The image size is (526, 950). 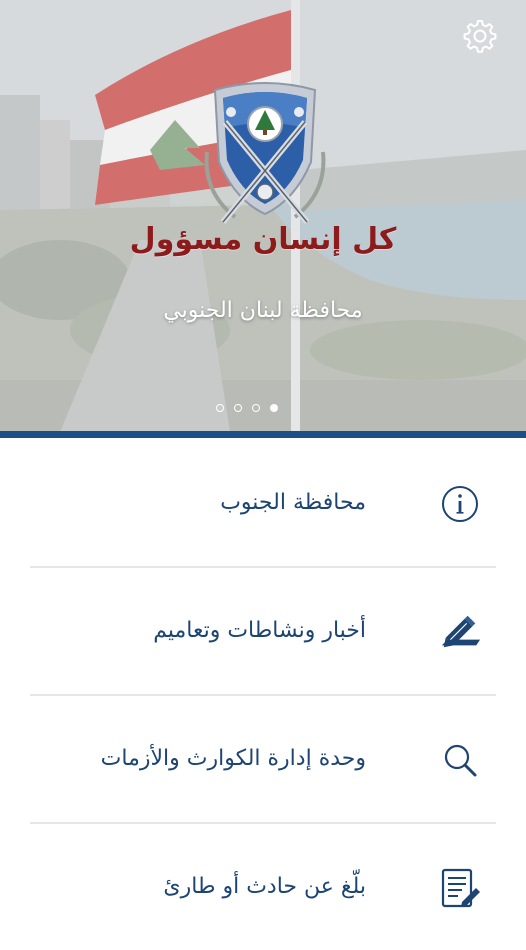 What do you see at coordinates (233, 758) in the screenshot?
I see `menu-item-label: وحدة إدارة الكوارث والأزمات` at bounding box center [233, 758].